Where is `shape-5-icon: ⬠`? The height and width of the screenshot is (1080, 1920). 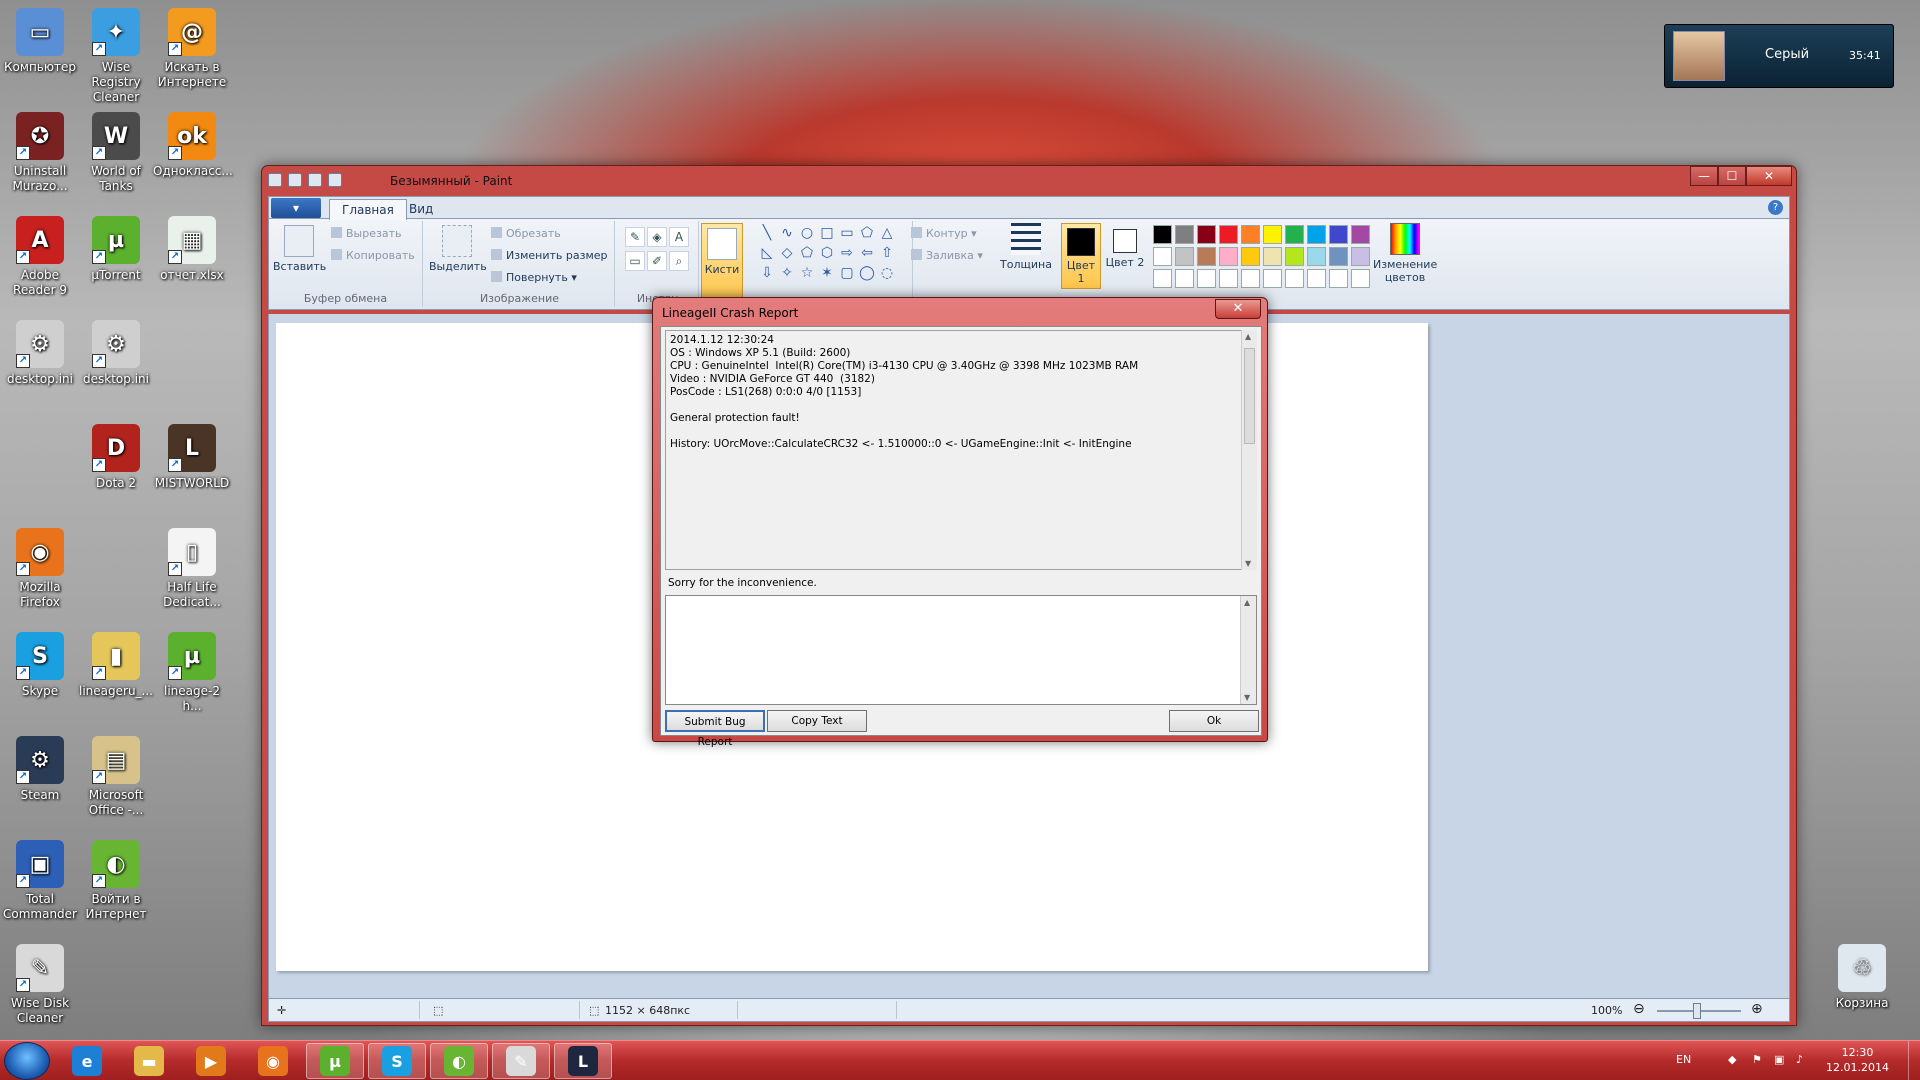 shape-5-icon: ⬠ is located at coordinates (867, 233).